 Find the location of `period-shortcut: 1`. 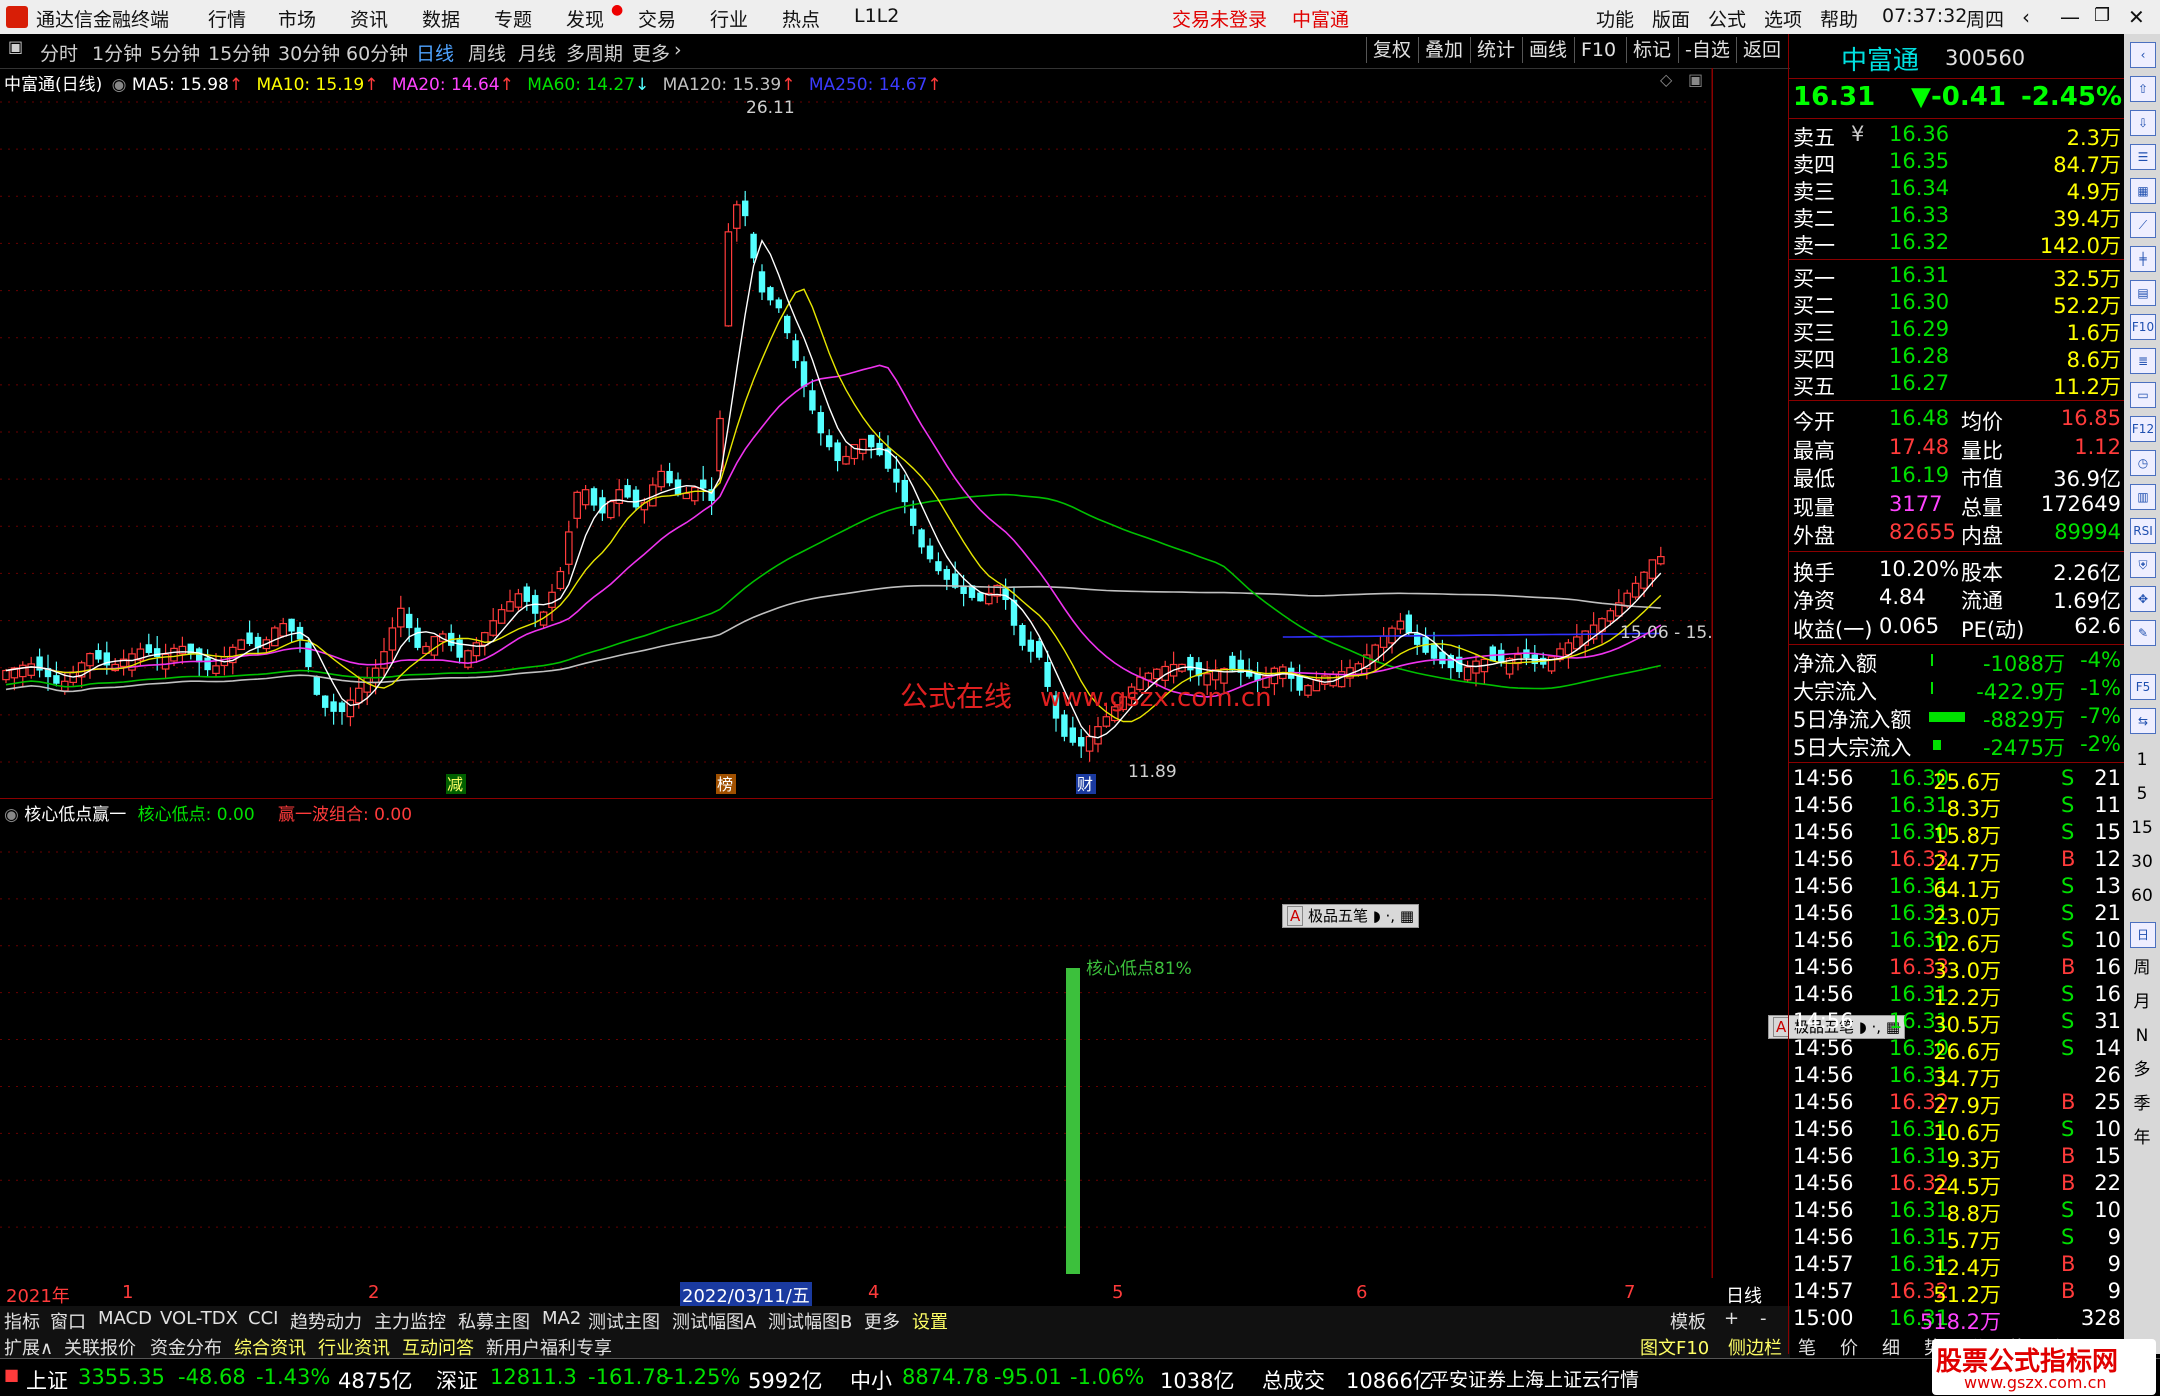

period-shortcut: 1 is located at coordinates (2142, 760).